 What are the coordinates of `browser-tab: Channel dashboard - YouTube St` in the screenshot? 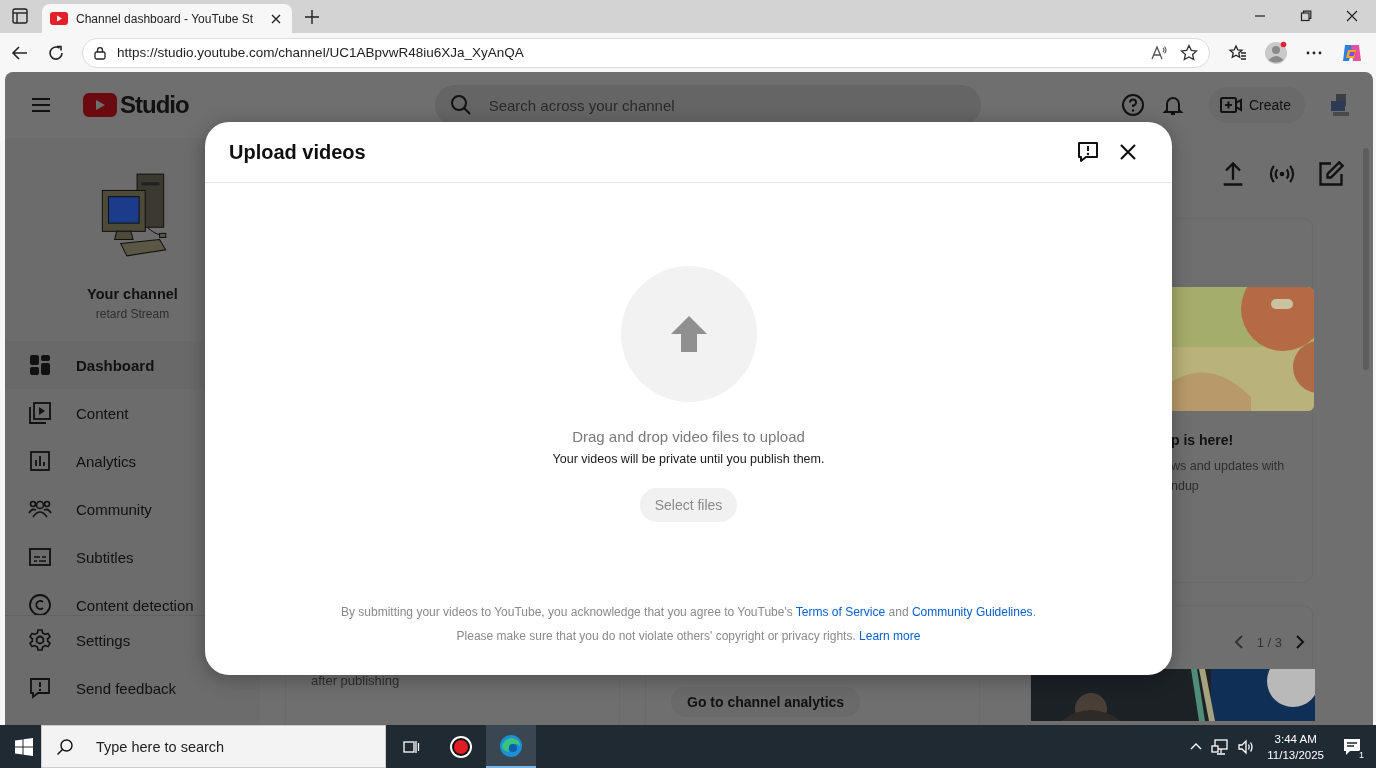 It's located at (167, 18).